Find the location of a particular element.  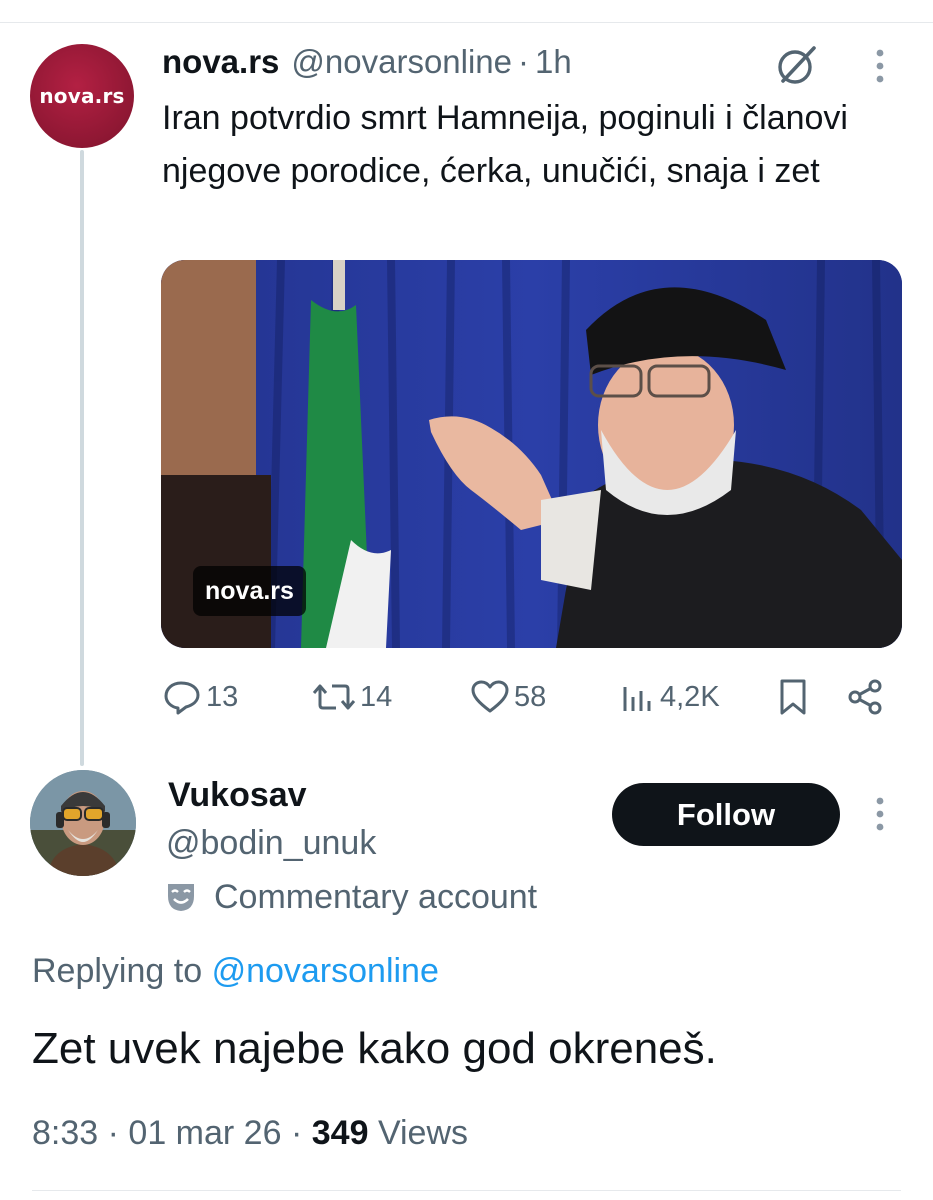

like-icon is located at coordinates (490, 696).